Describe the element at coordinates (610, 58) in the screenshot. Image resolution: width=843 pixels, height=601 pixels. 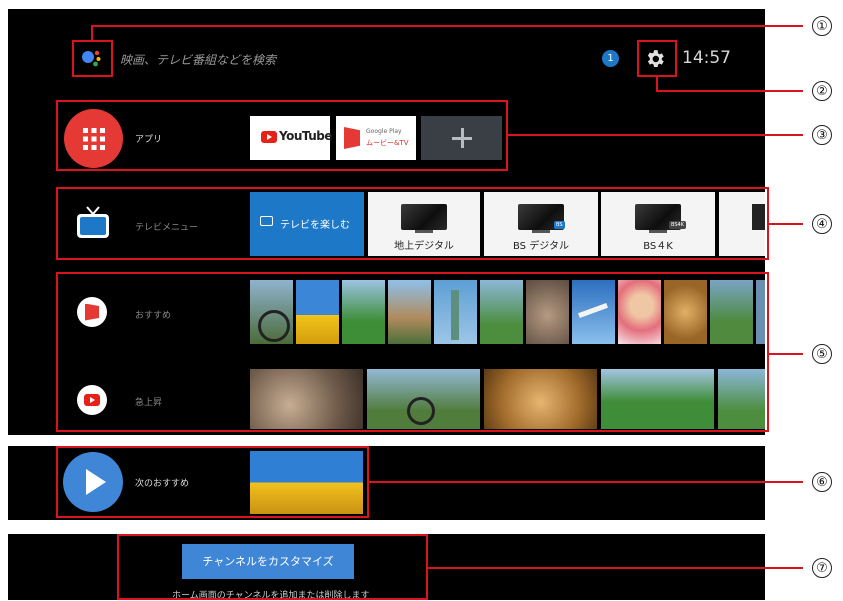
I see `notification-badge: 1` at that location.